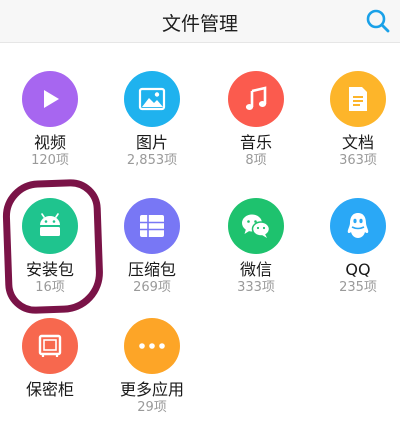  I want to click on wechat-icon, so click(256, 226).